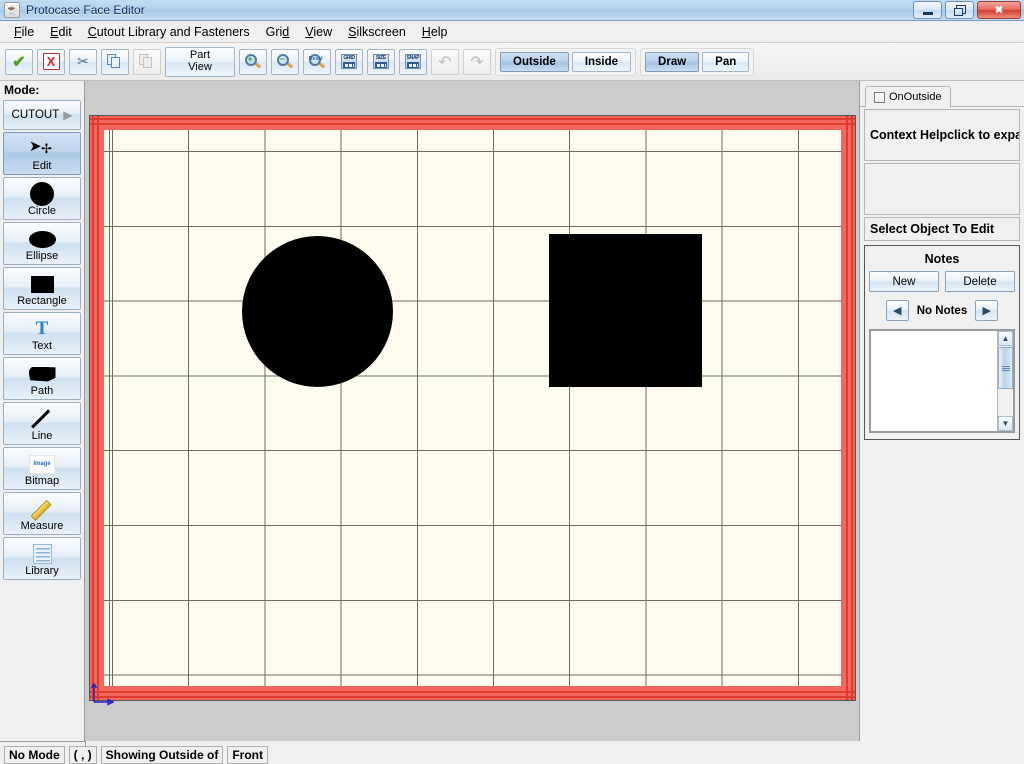 This screenshot has width=1024, height=764. What do you see at coordinates (980, 281) in the screenshot?
I see `delete-note-button: Delete` at bounding box center [980, 281].